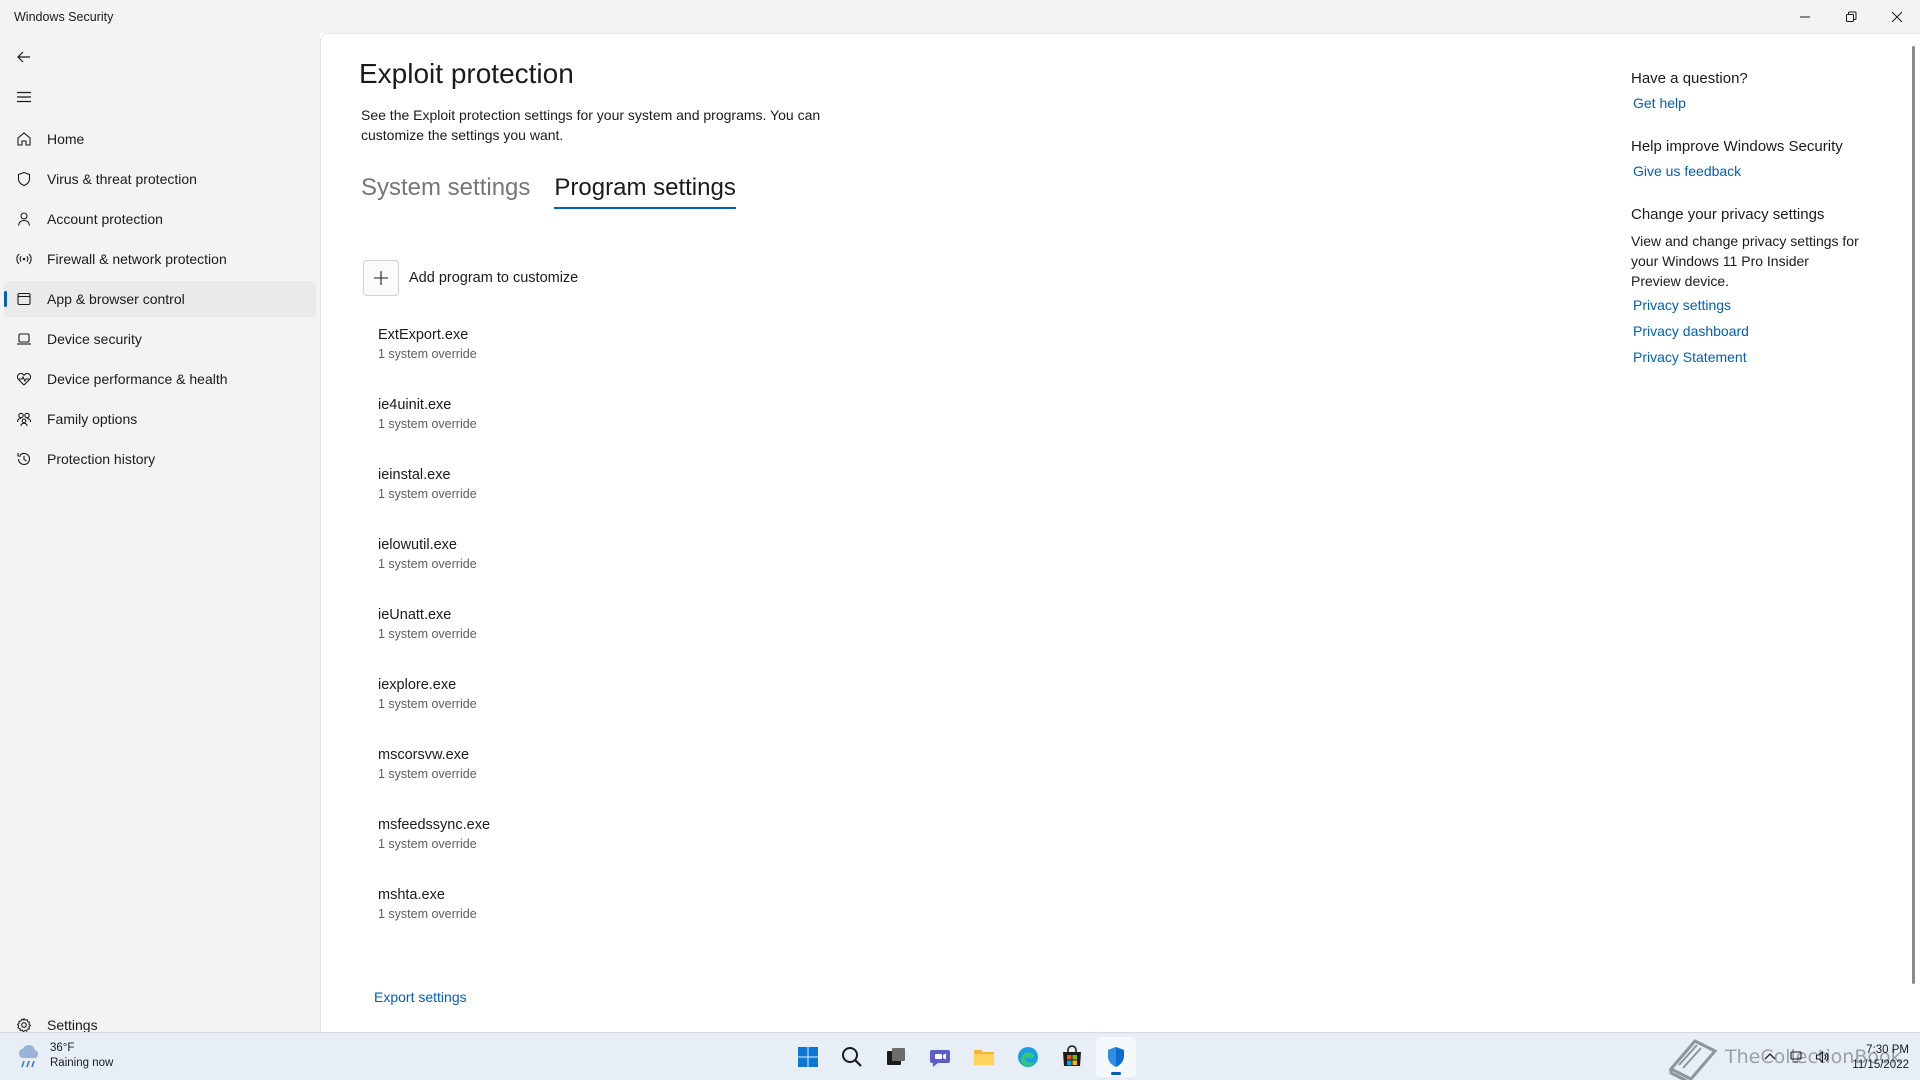 This screenshot has height=1080, width=1920. I want to click on list-item: ExtExport.exe 1 system override, so click(578, 361).